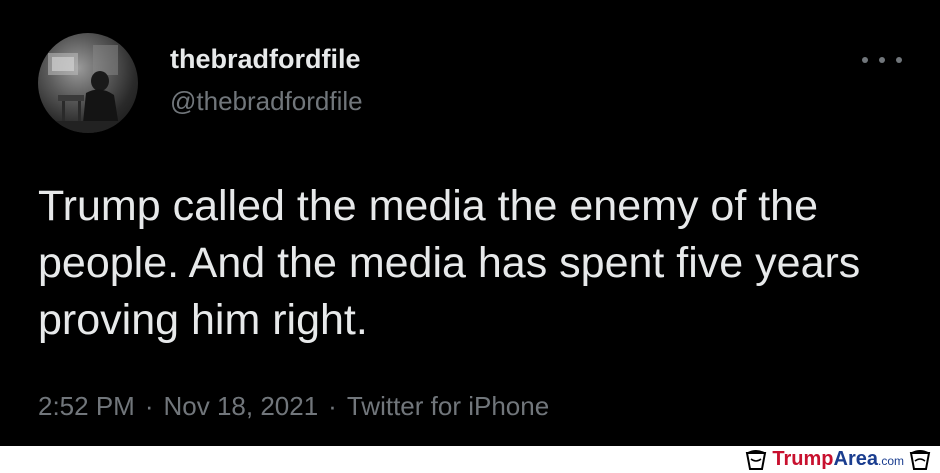 This screenshot has height=473, width=940. What do you see at coordinates (86, 406) in the screenshot?
I see `tweet-time: 2:52 PM` at bounding box center [86, 406].